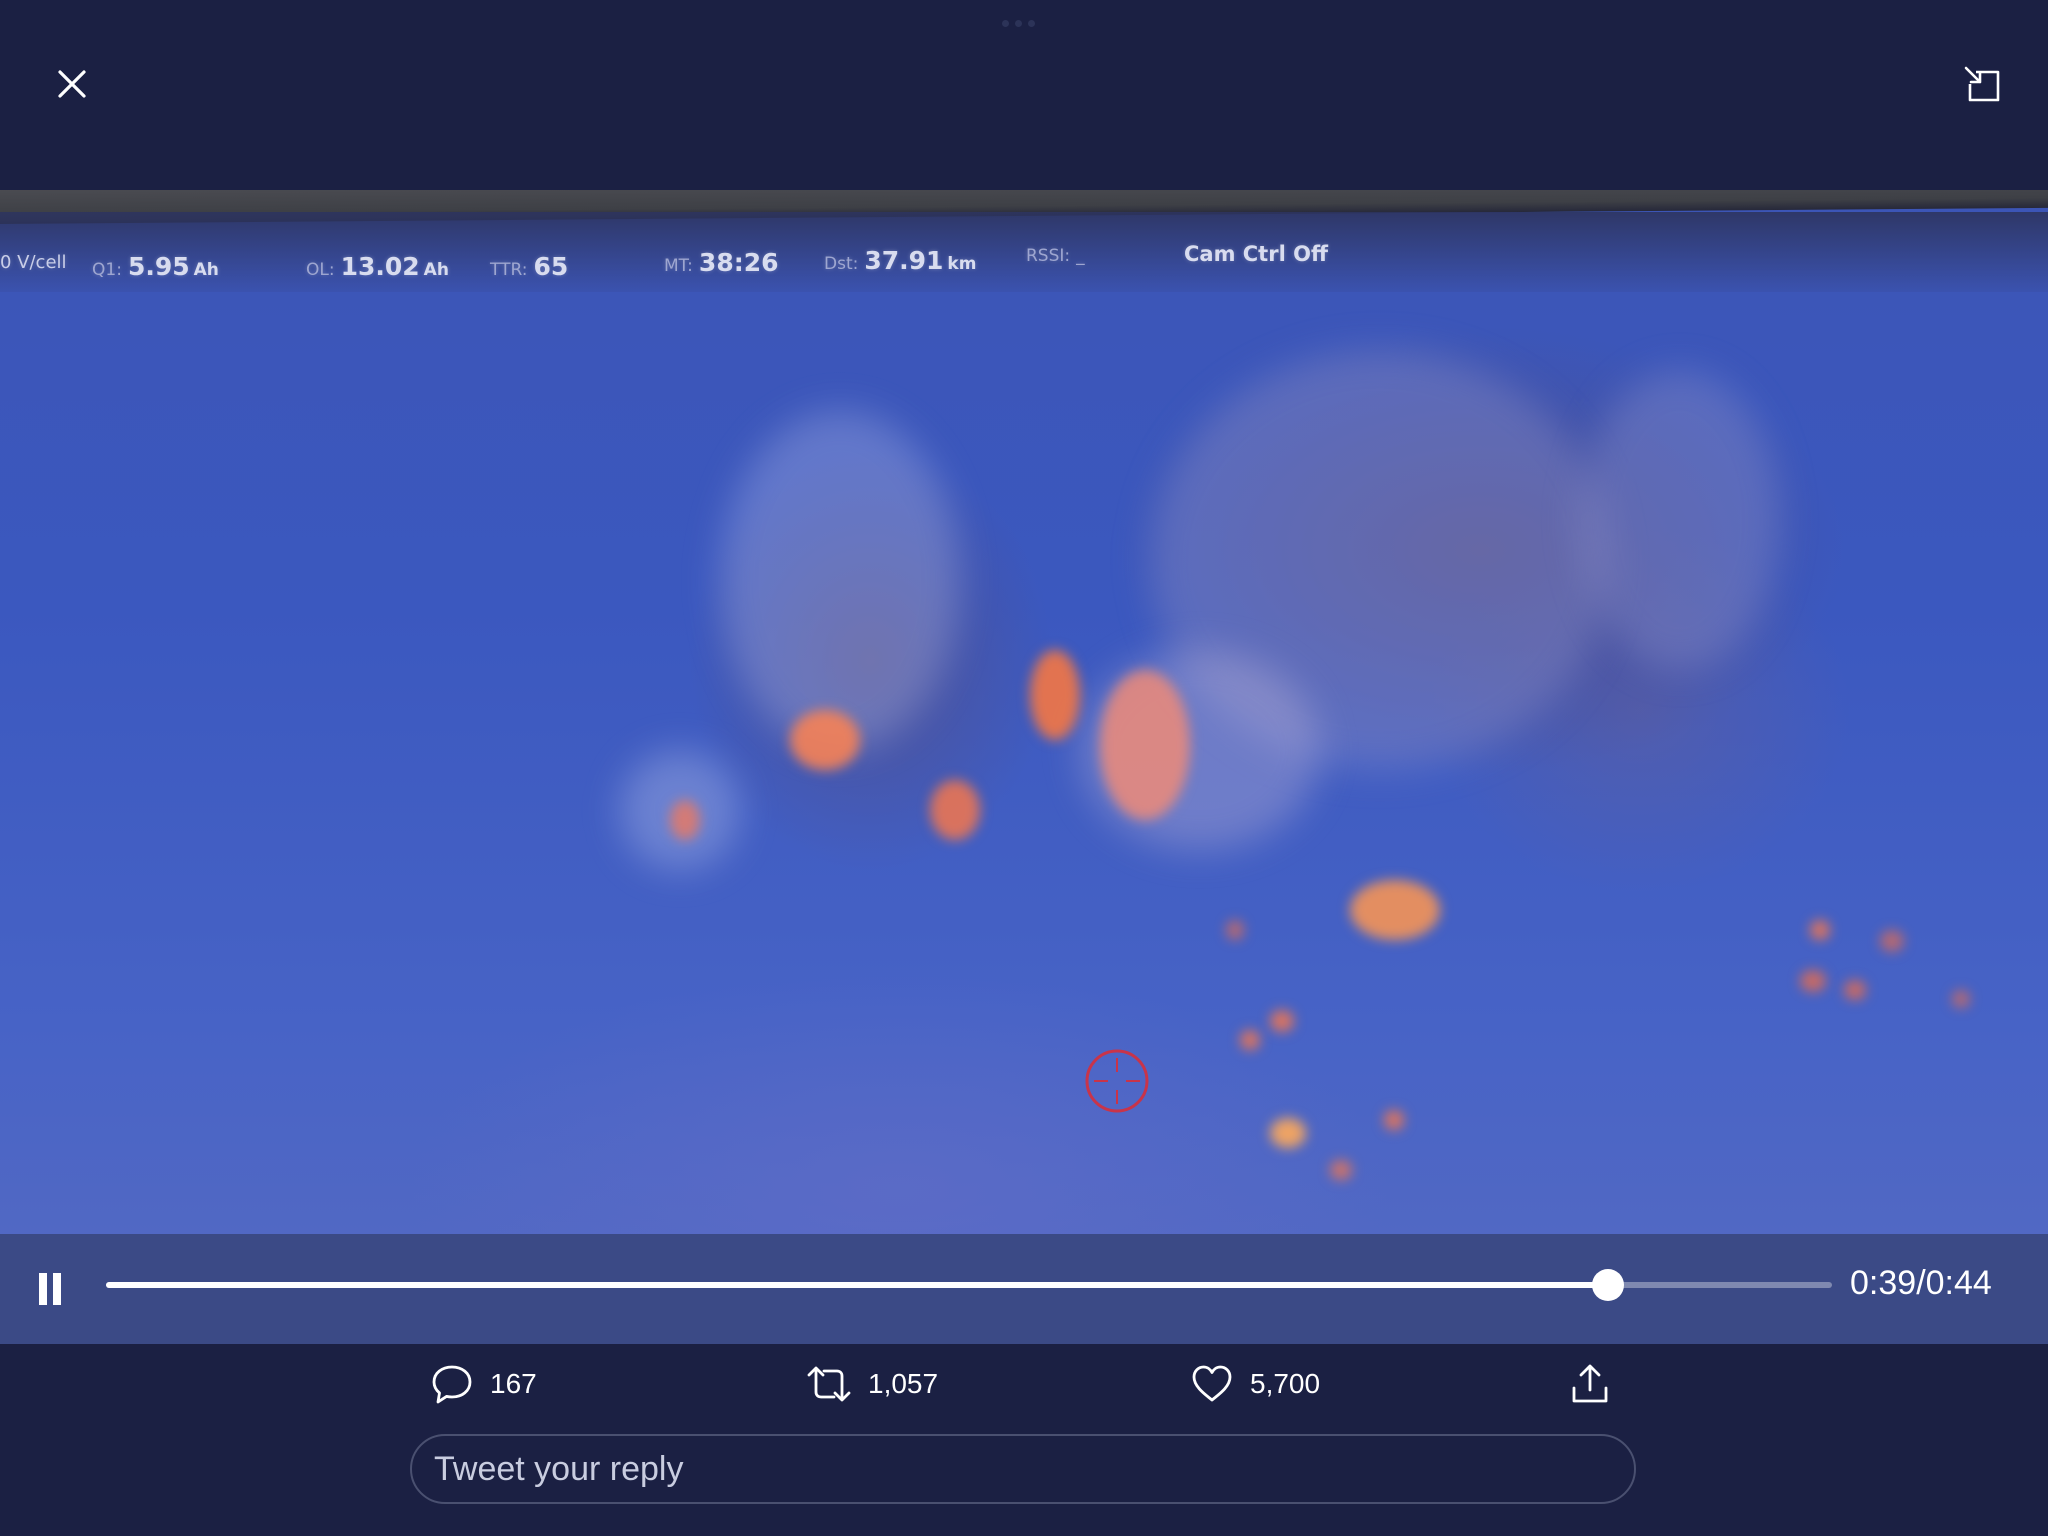 The image size is (2048, 1536). I want to click on hud-dst: Dst: 37.91 km, so click(900, 260).